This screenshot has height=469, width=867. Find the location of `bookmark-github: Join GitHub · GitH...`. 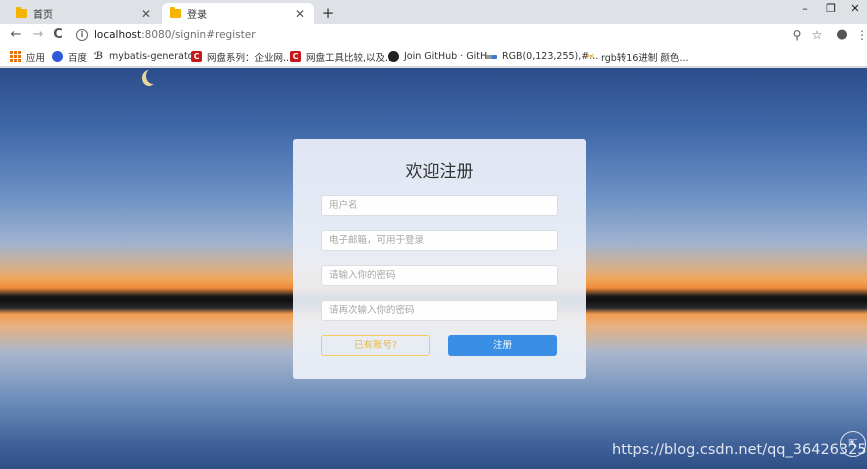

bookmark-github: Join GitHub · GitH... is located at coordinates (442, 56).